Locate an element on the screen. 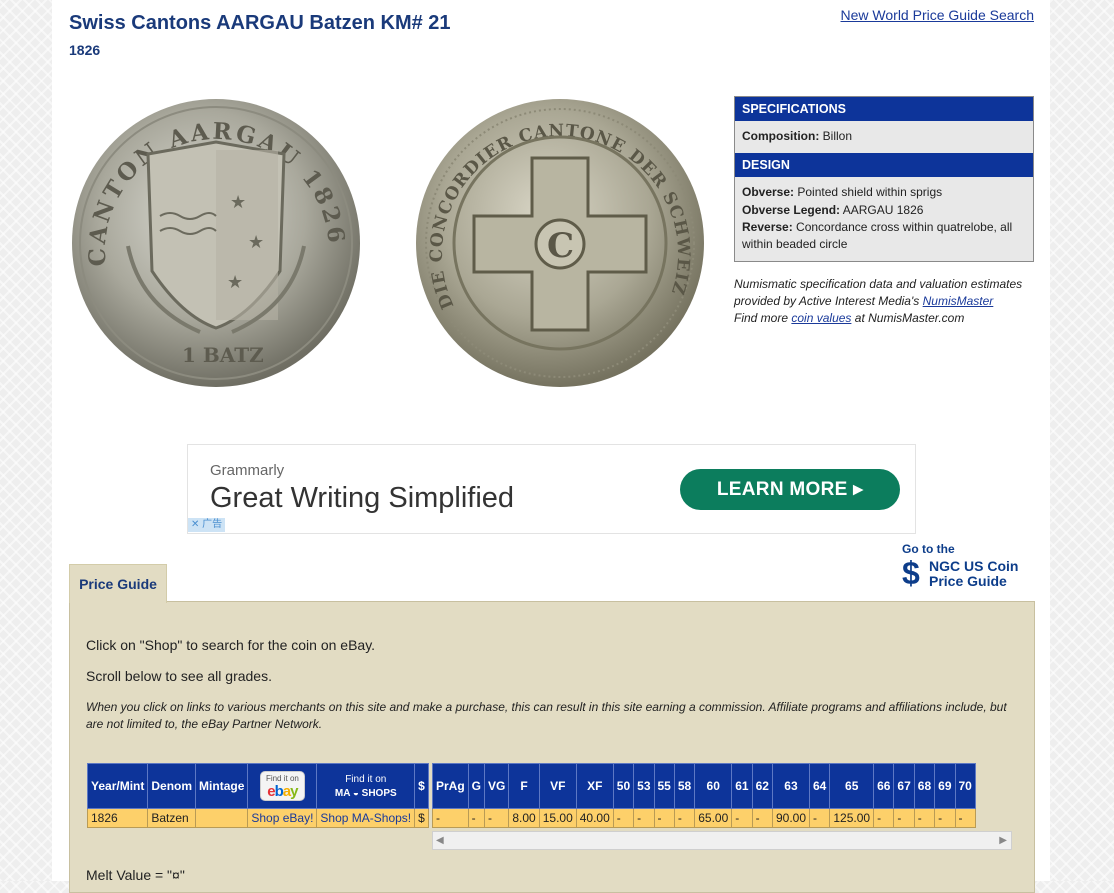  col-dollar: $ is located at coordinates (421, 786).